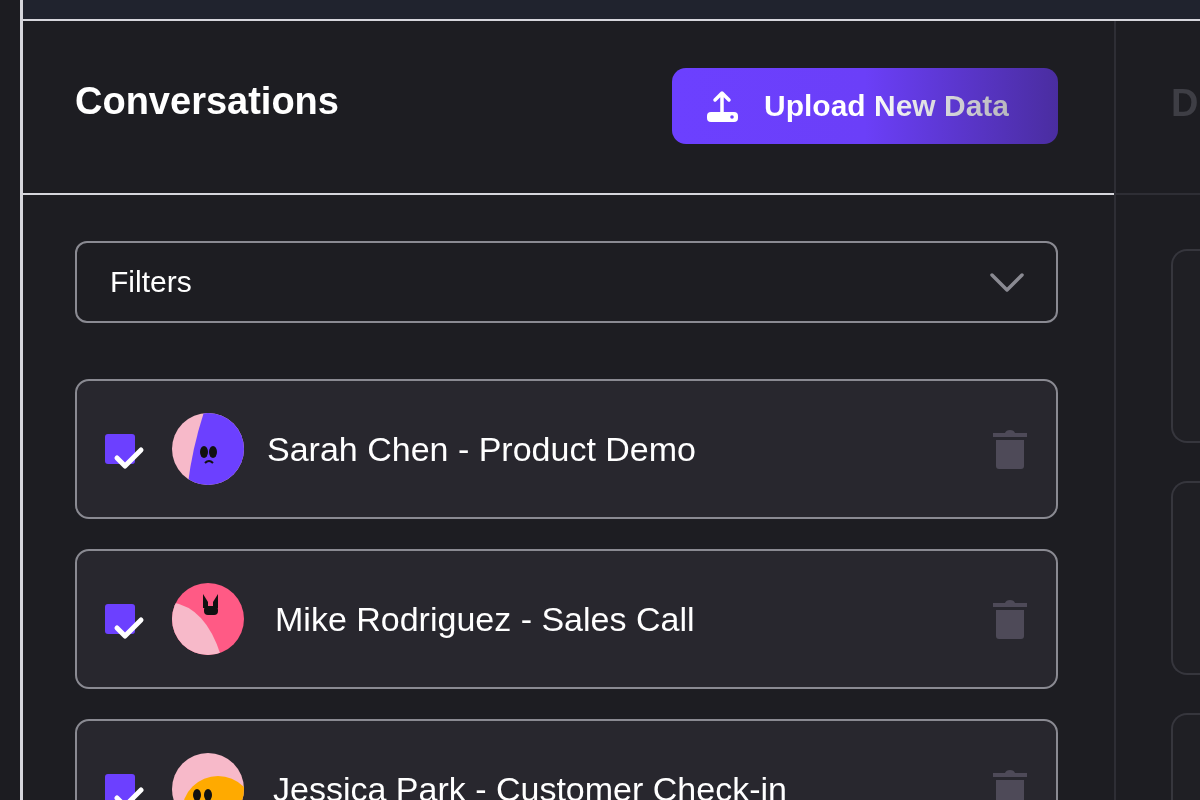 This screenshot has width=1200, height=800. Describe the element at coordinates (482, 449) in the screenshot. I see `conversation-title: Sarah Chen - Product Demo` at that location.